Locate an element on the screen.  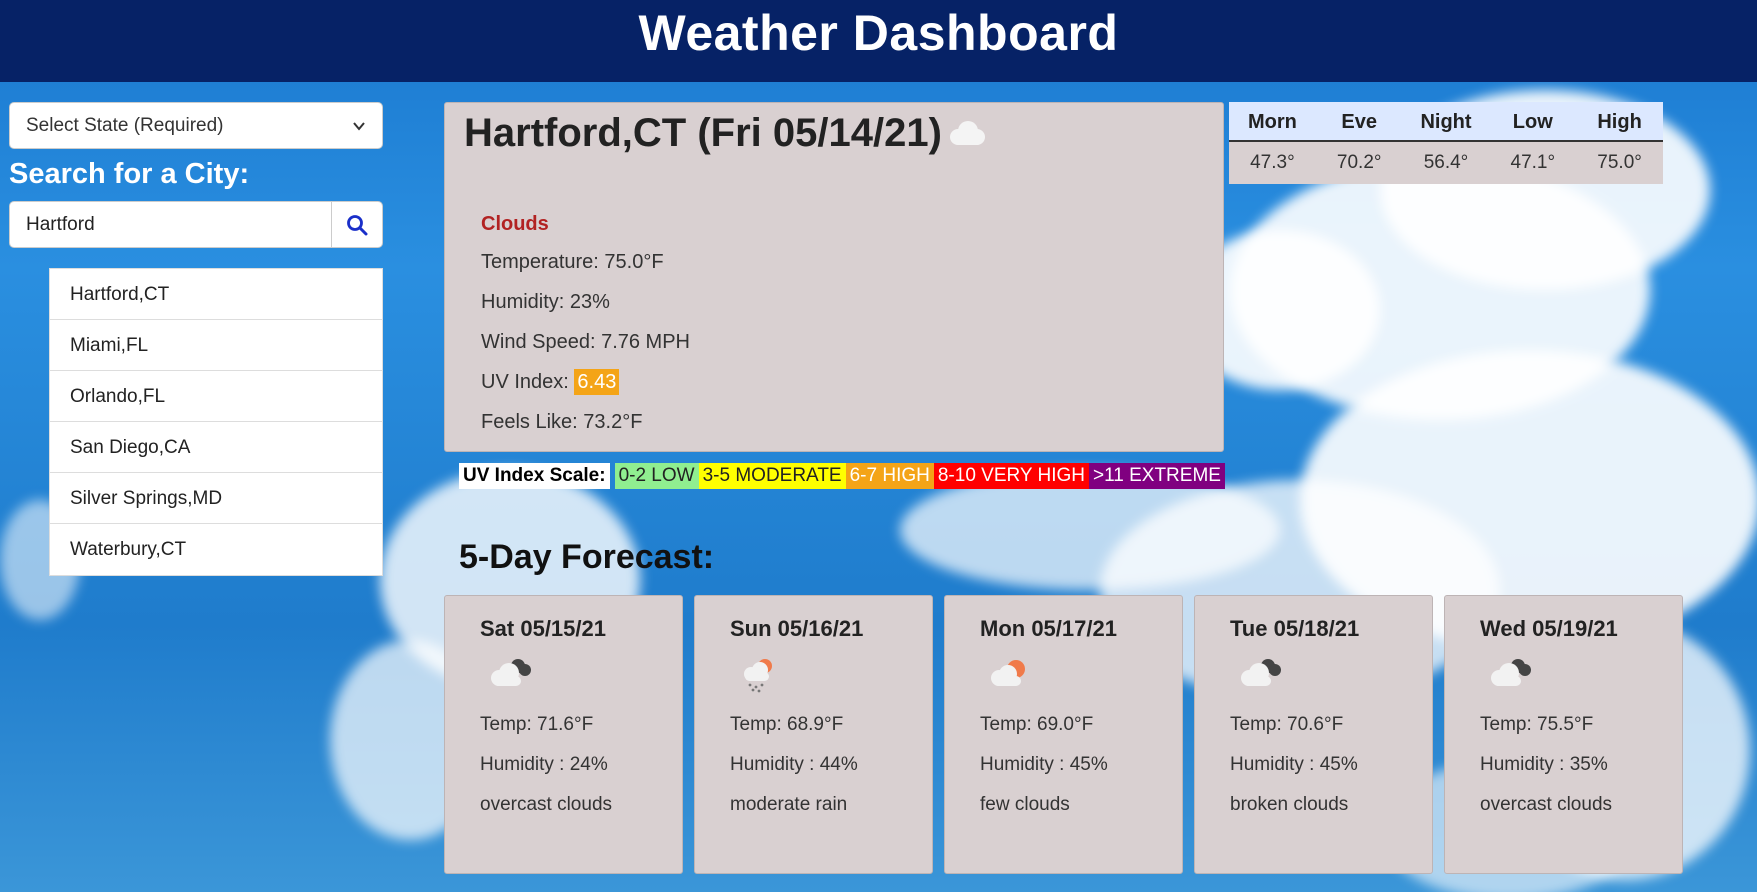
temps-value: 70.2° is located at coordinates (1359, 162).